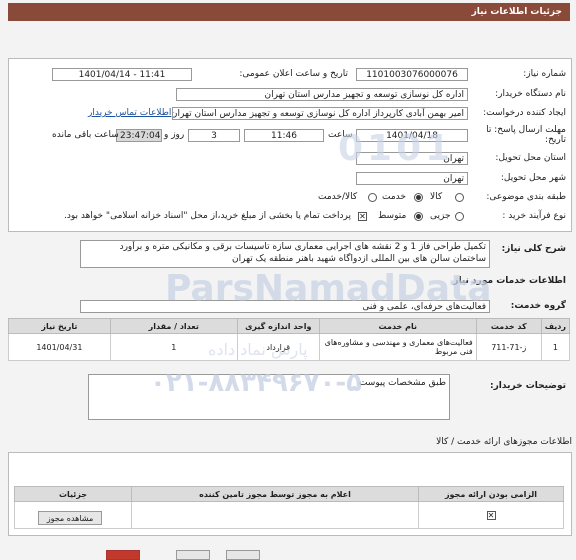 The height and width of the screenshot is (560, 576). Describe the element at coordinates (440, 216) in the screenshot. I see `process-option-minor: جزیی` at that location.